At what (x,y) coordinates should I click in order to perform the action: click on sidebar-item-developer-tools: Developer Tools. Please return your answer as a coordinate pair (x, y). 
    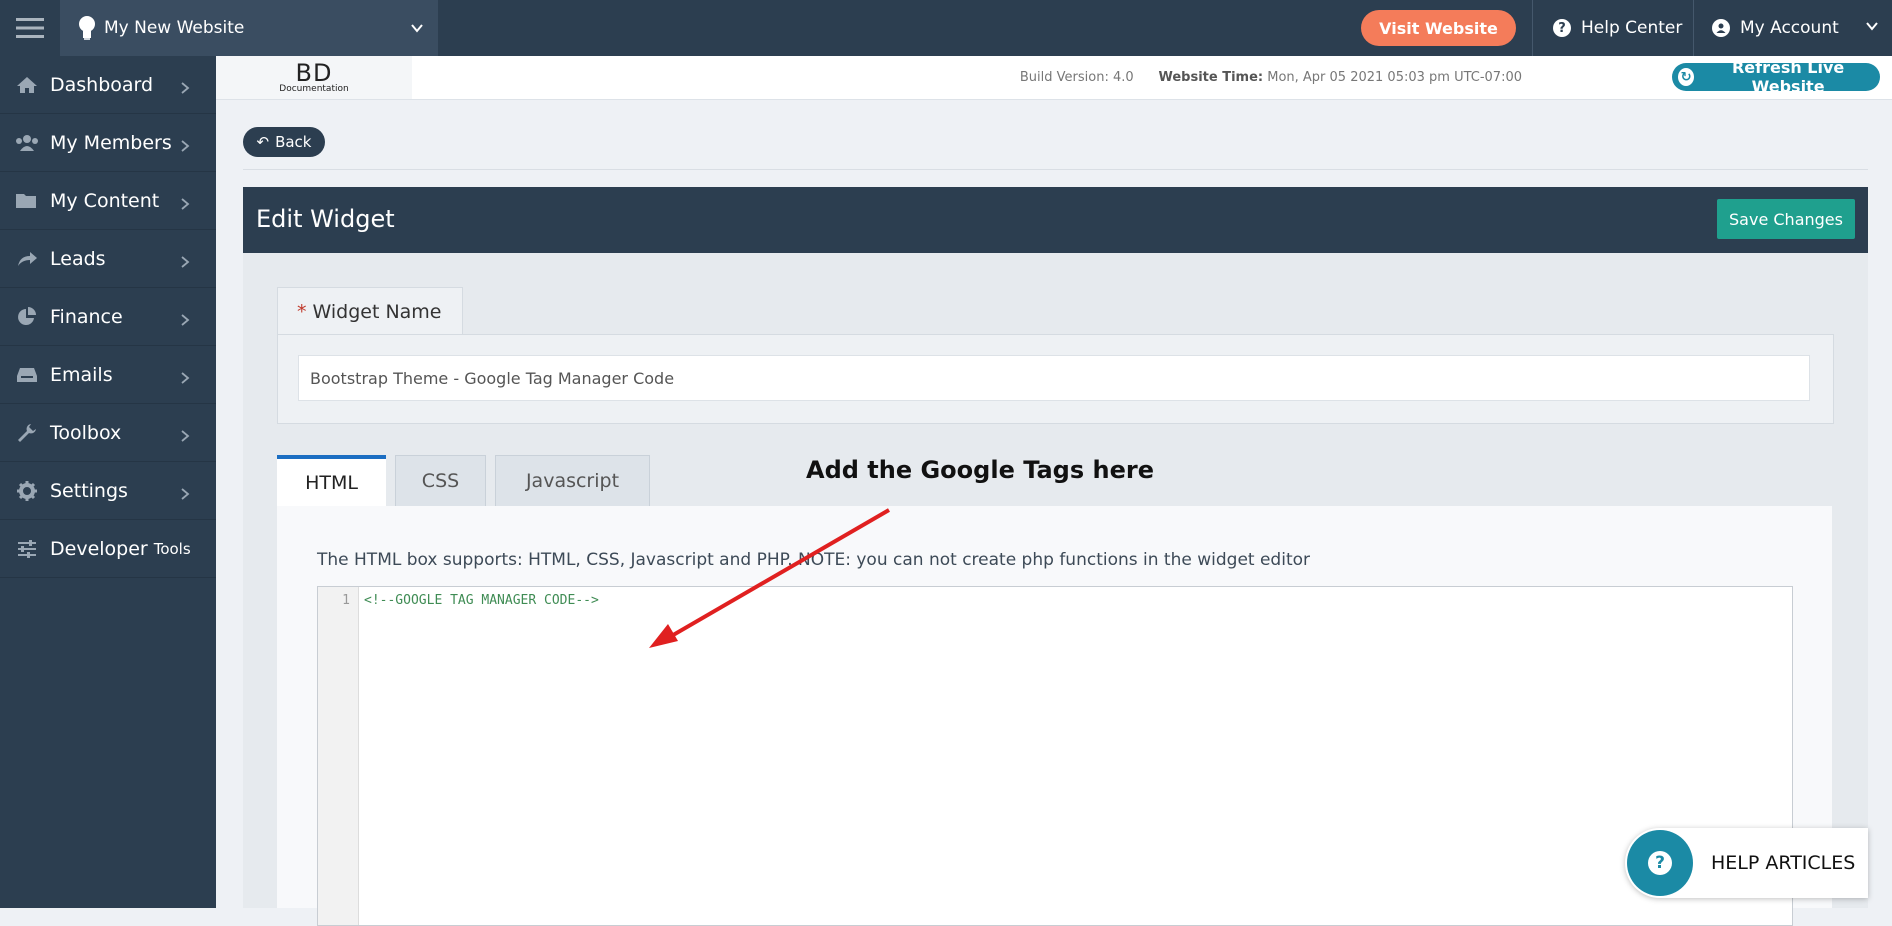
    Looking at the image, I should click on (108, 549).